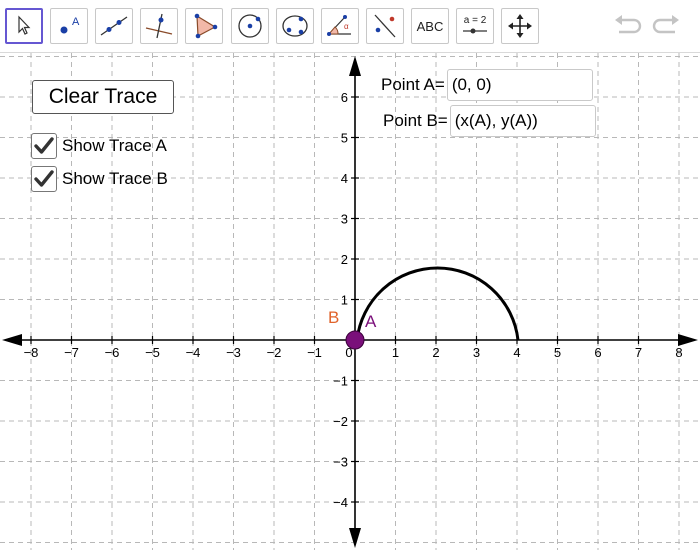  I want to click on x-axis-left-arrow, so click(12, 340).